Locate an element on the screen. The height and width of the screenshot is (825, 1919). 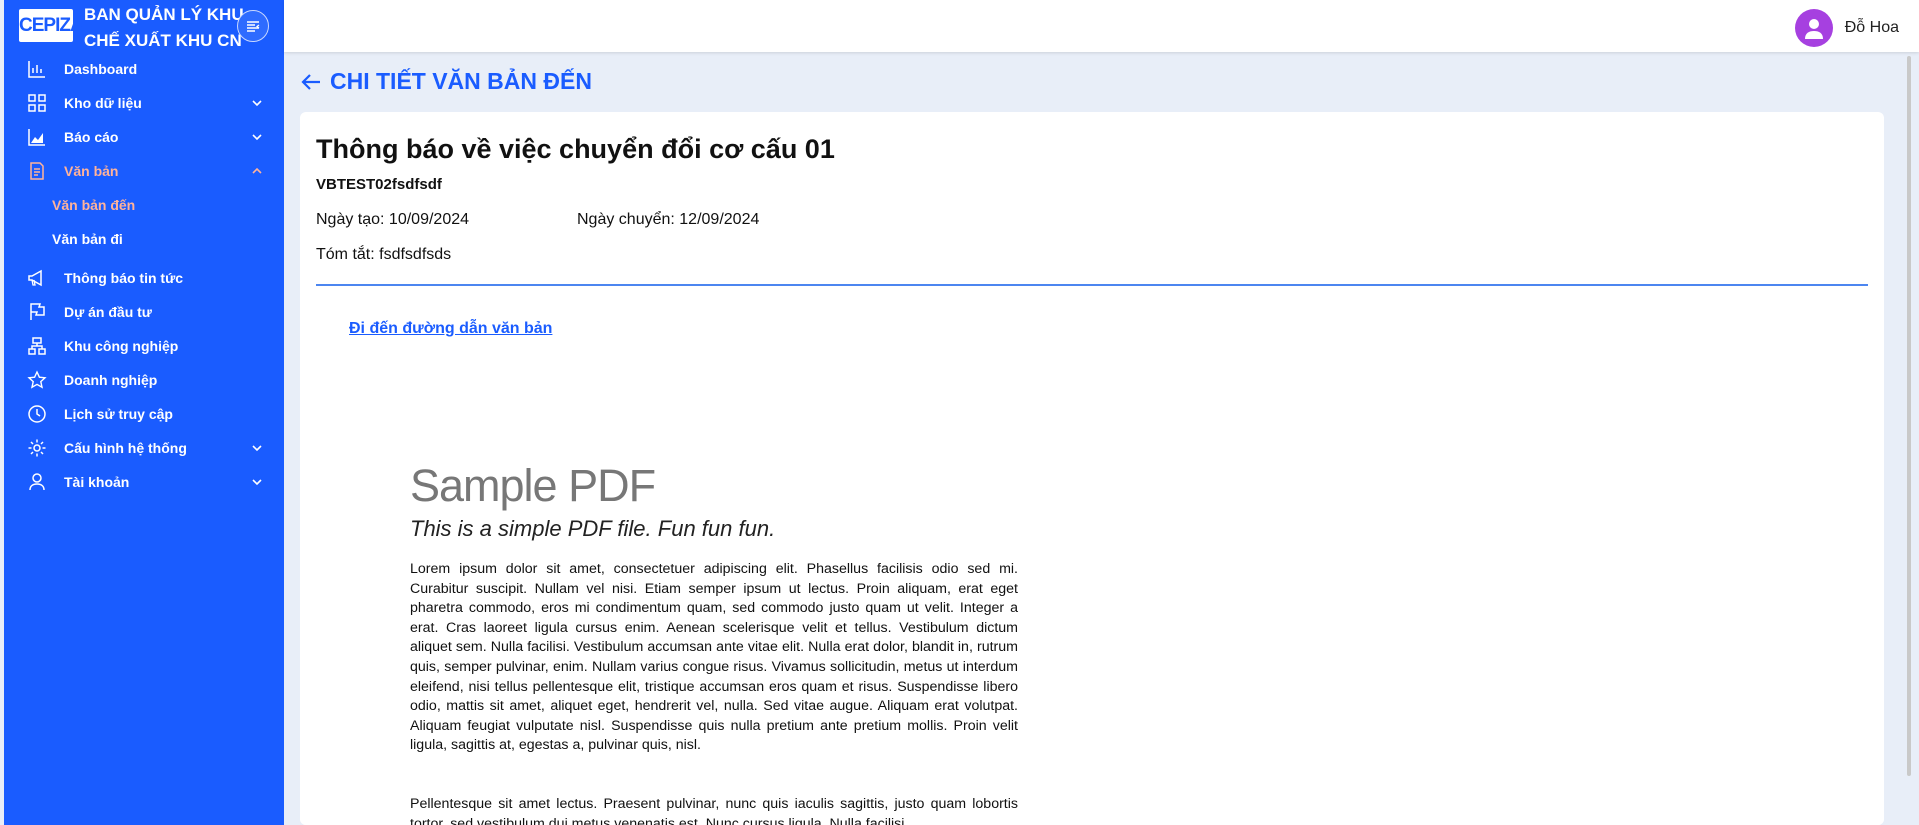
sidebar-item-label: Doanh nghiệp is located at coordinates (111, 380).